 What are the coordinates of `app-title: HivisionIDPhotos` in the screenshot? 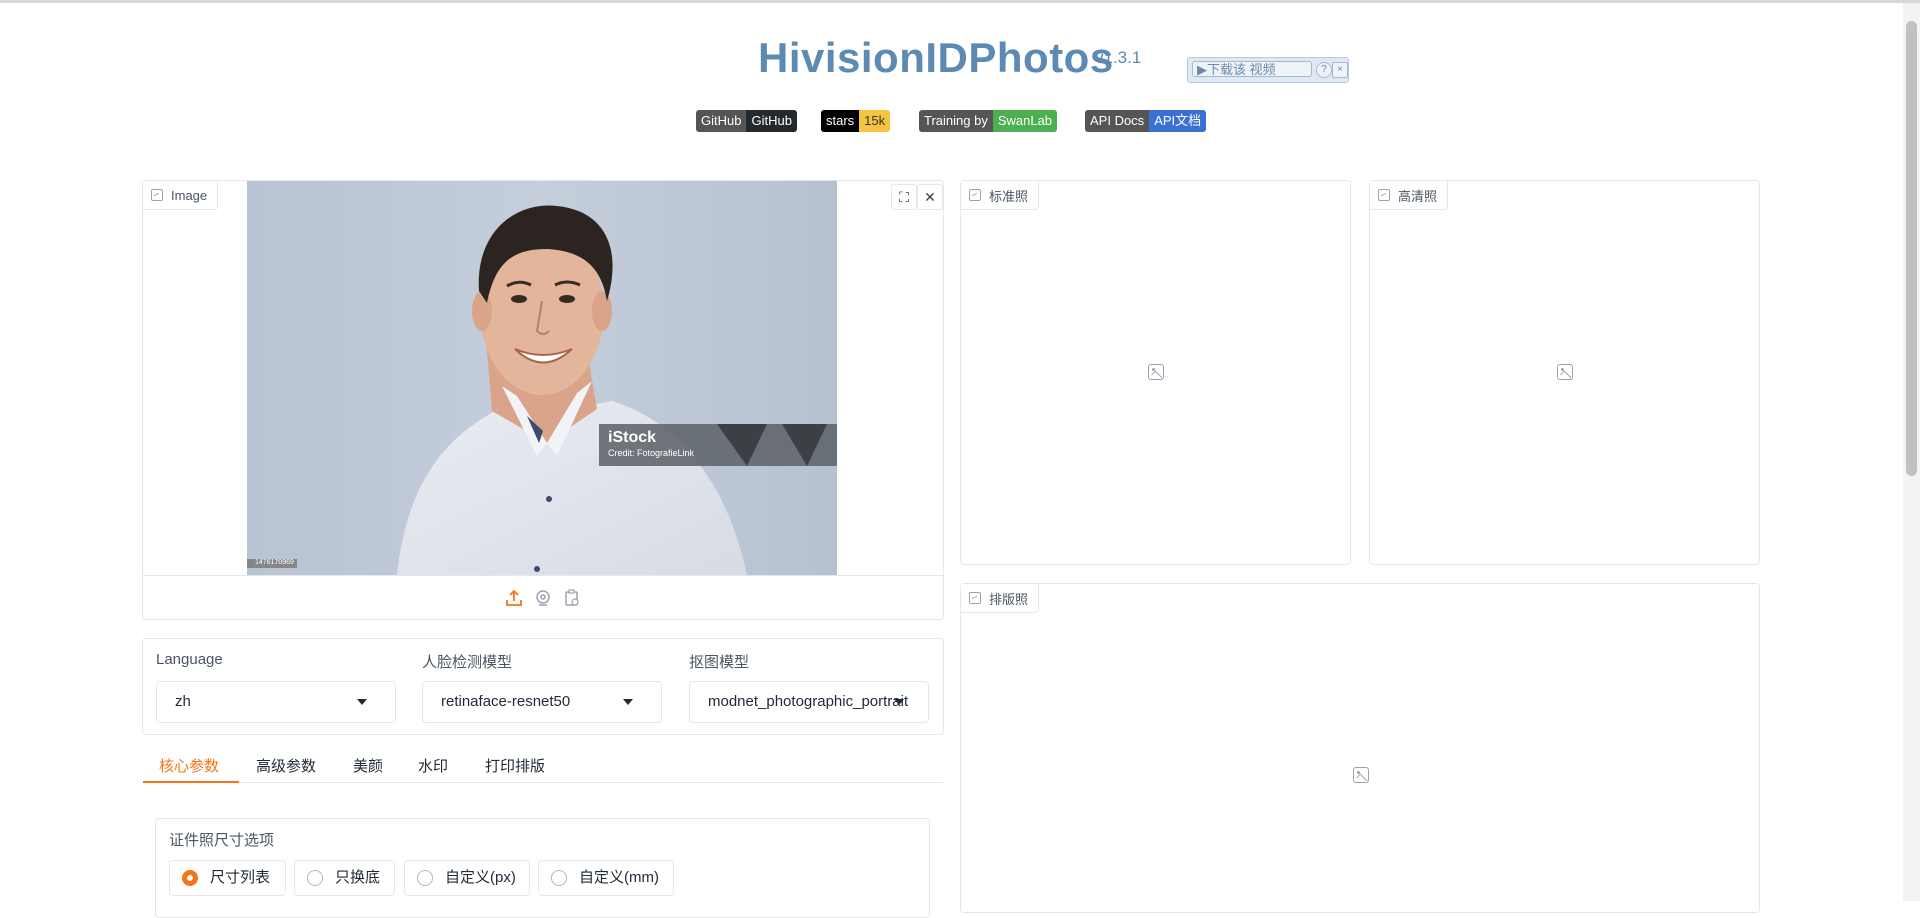 It's located at (936, 57).